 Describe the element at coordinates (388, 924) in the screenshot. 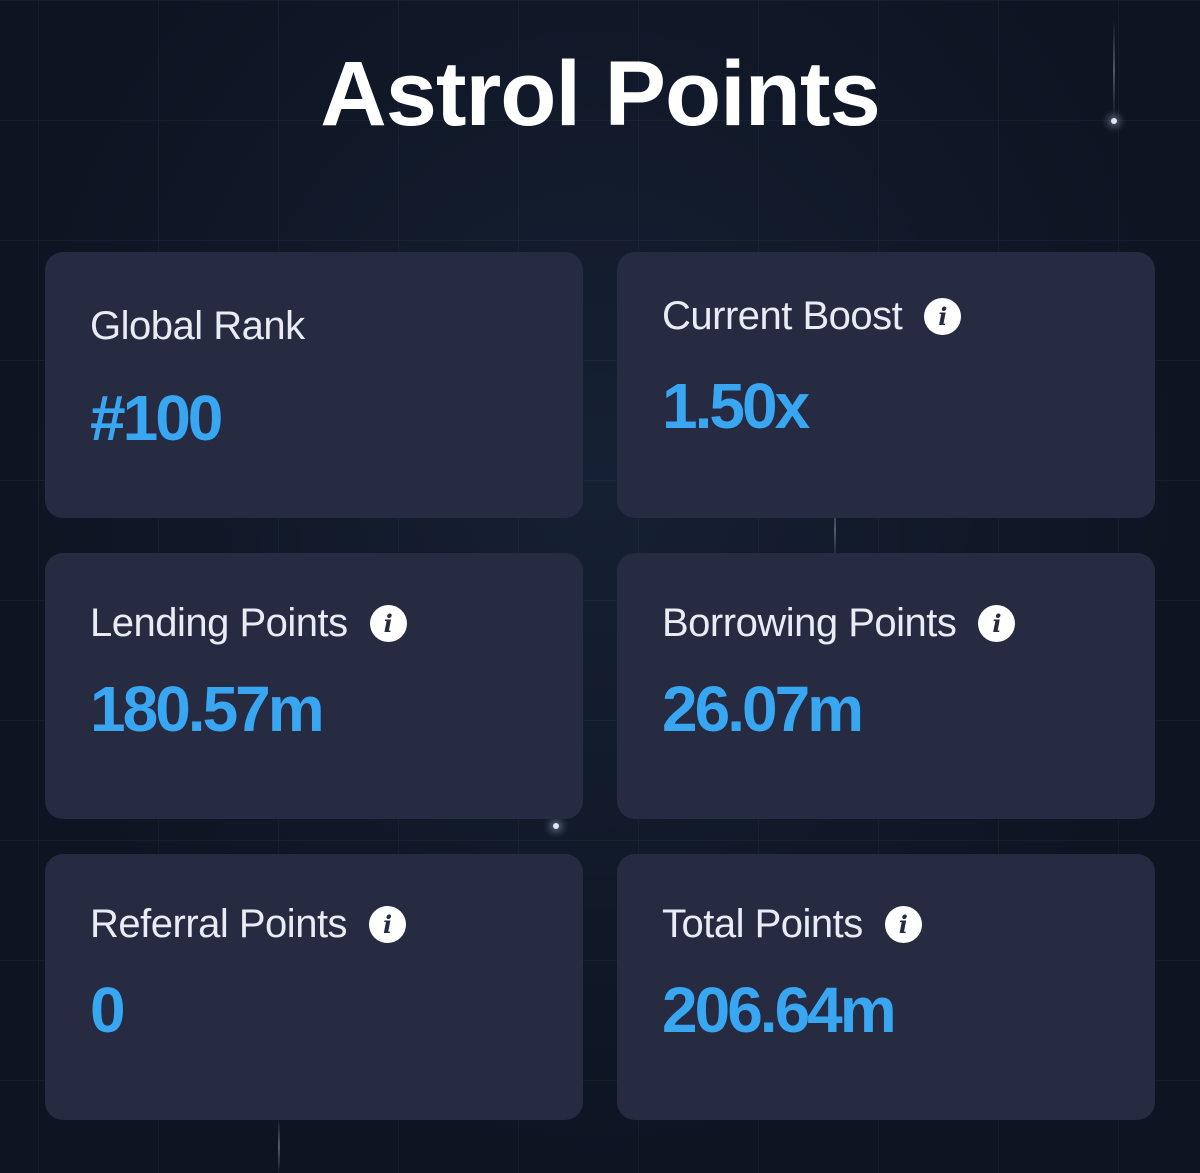

I see `referral-points-info-icon: i` at that location.